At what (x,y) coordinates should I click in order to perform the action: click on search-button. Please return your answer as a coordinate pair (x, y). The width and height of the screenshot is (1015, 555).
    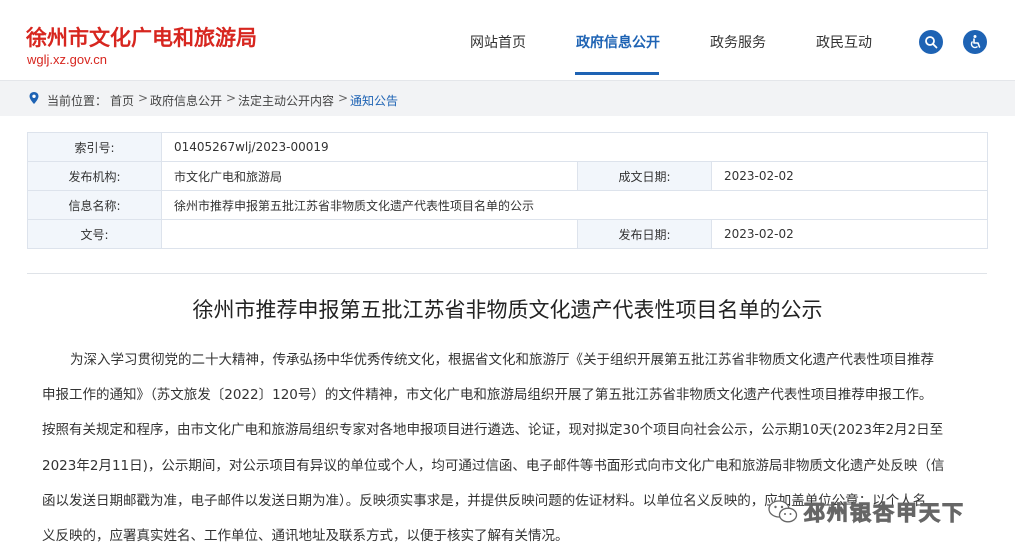
    Looking at the image, I should click on (931, 42).